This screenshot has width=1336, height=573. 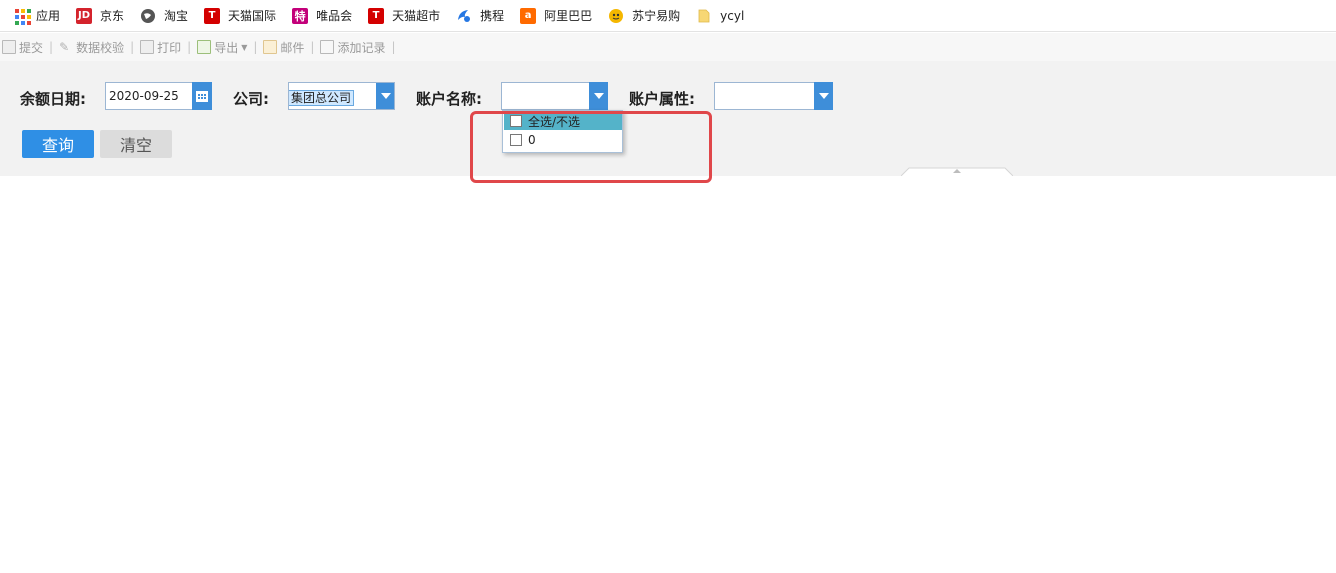 What do you see at coordinates (144, 96) in the screenshot?
I see `date-value: 2020-09-25` at bounding box center [144, 96].